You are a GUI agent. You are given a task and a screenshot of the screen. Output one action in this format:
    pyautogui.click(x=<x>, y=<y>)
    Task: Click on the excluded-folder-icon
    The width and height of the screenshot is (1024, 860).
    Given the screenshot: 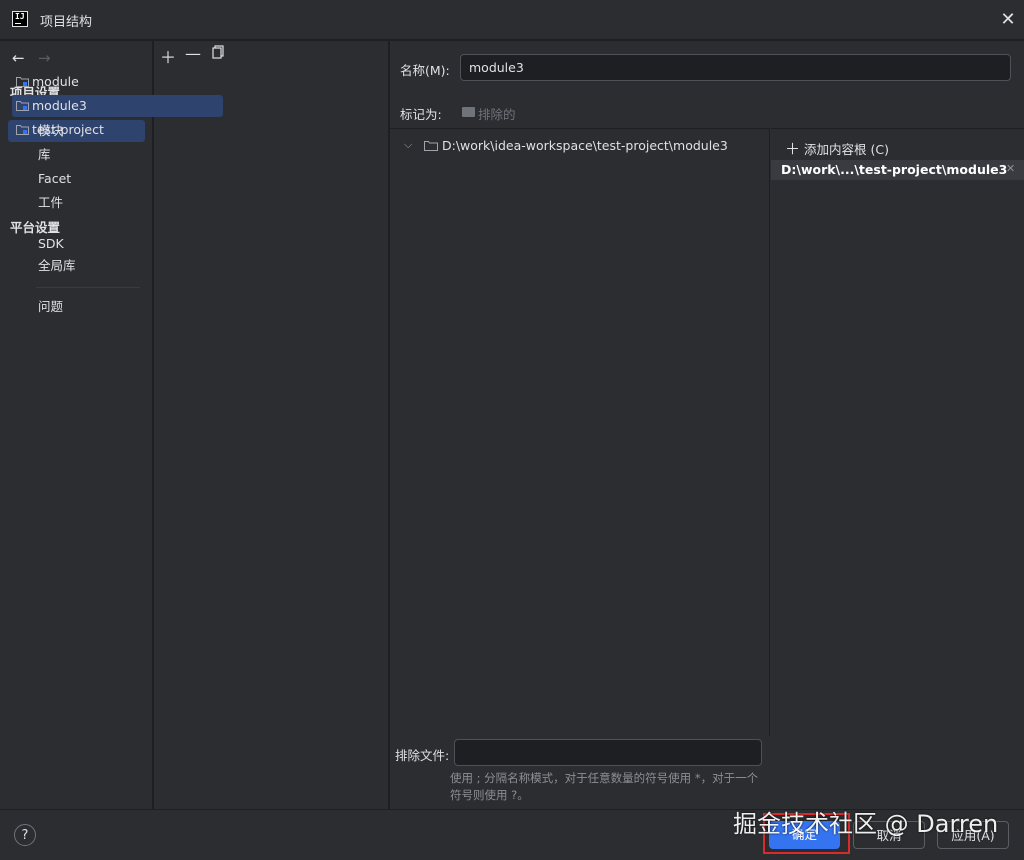 What is the action you would take?
    pyautogui.click(x=468, y=112)
    